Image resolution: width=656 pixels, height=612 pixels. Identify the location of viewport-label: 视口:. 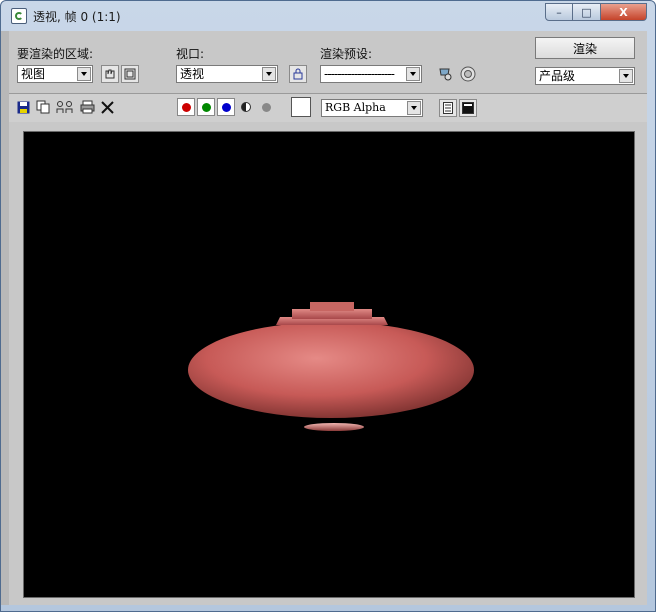
(190, 54).